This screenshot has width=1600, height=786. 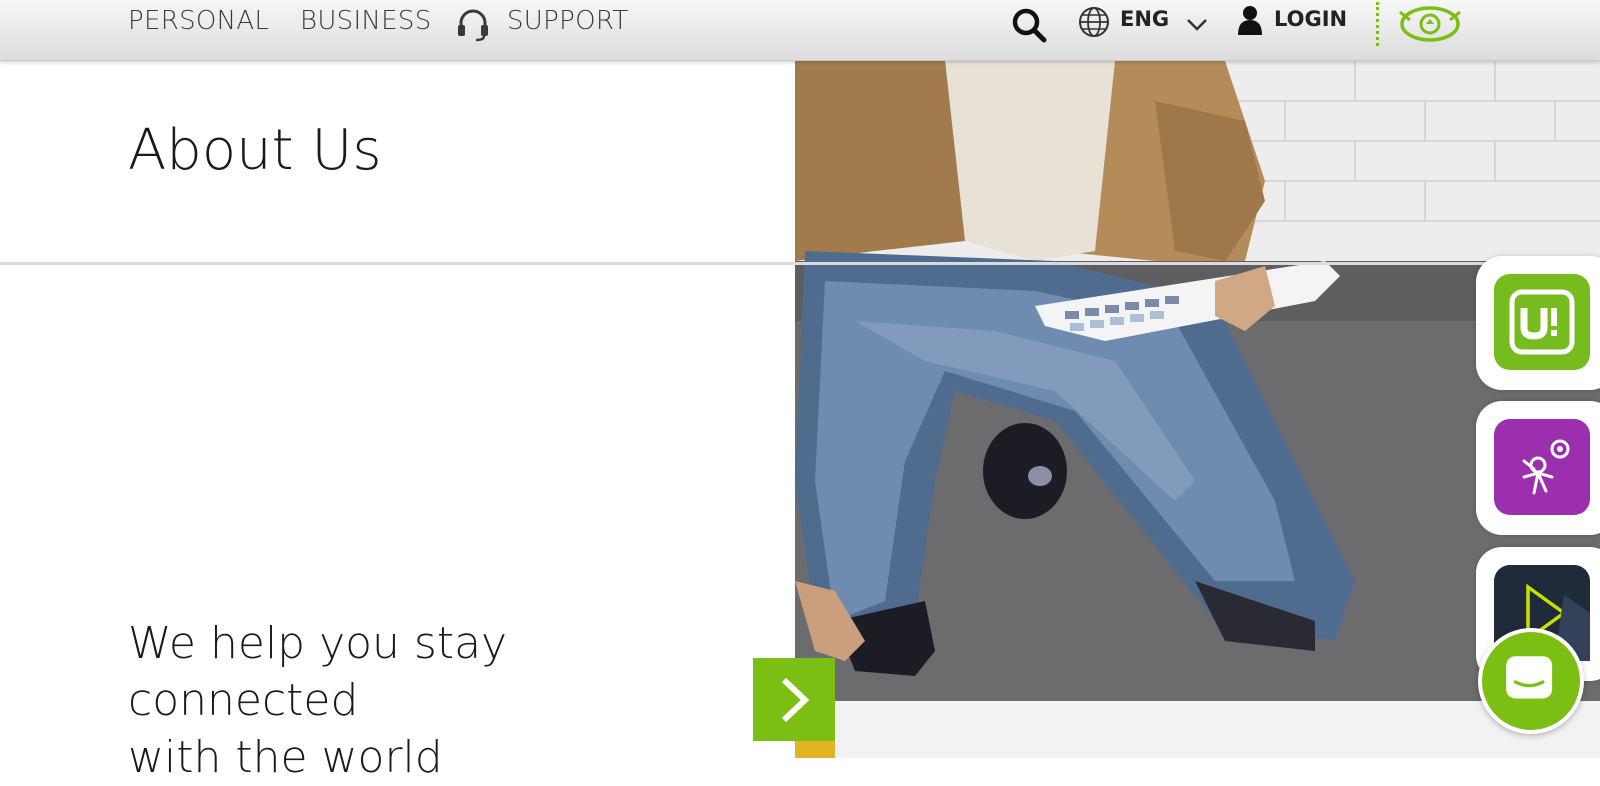 I want to click on brand-logo-icon, so click(x=1430, y=24).